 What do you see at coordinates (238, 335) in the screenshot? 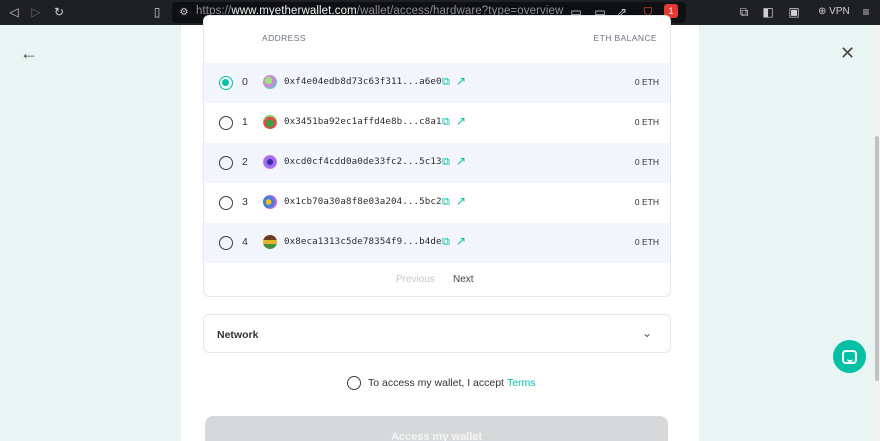
I see `network-label: Network` at bounding box center [238, 335].